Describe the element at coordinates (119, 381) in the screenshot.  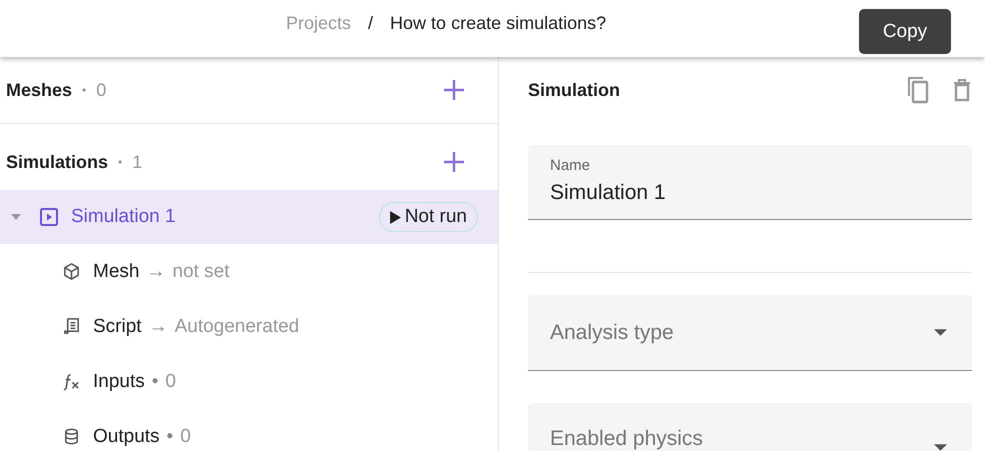
I see `tree-child-label: Inputs` at that location.